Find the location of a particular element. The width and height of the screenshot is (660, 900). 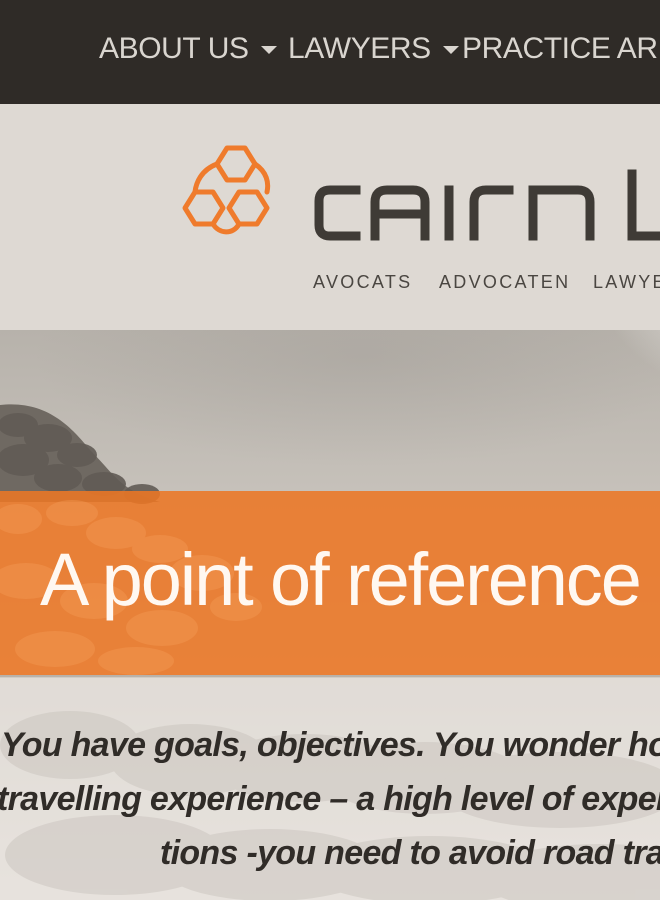

tag-advocaten: ADVOCATEN is located at coordinates (505, 282).